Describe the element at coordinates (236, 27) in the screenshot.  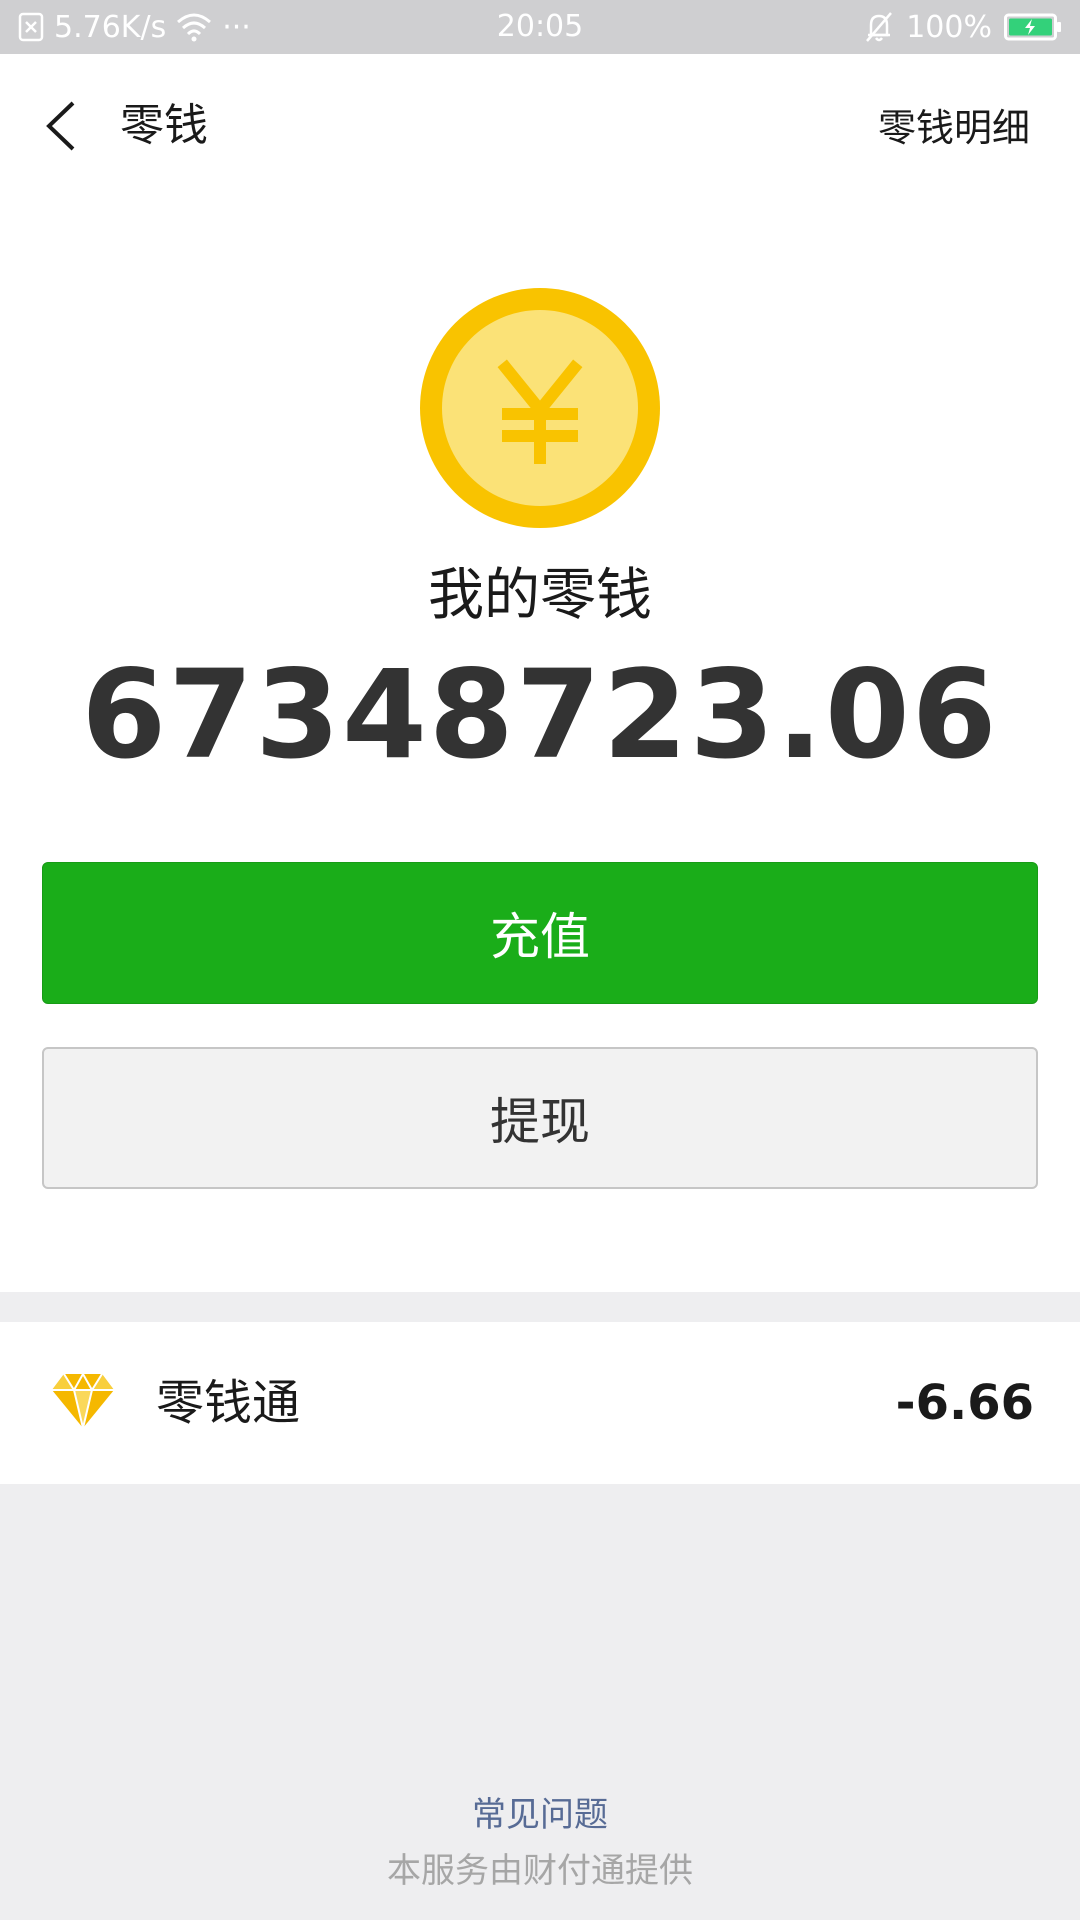
I see `more-dots: ···` at that location.